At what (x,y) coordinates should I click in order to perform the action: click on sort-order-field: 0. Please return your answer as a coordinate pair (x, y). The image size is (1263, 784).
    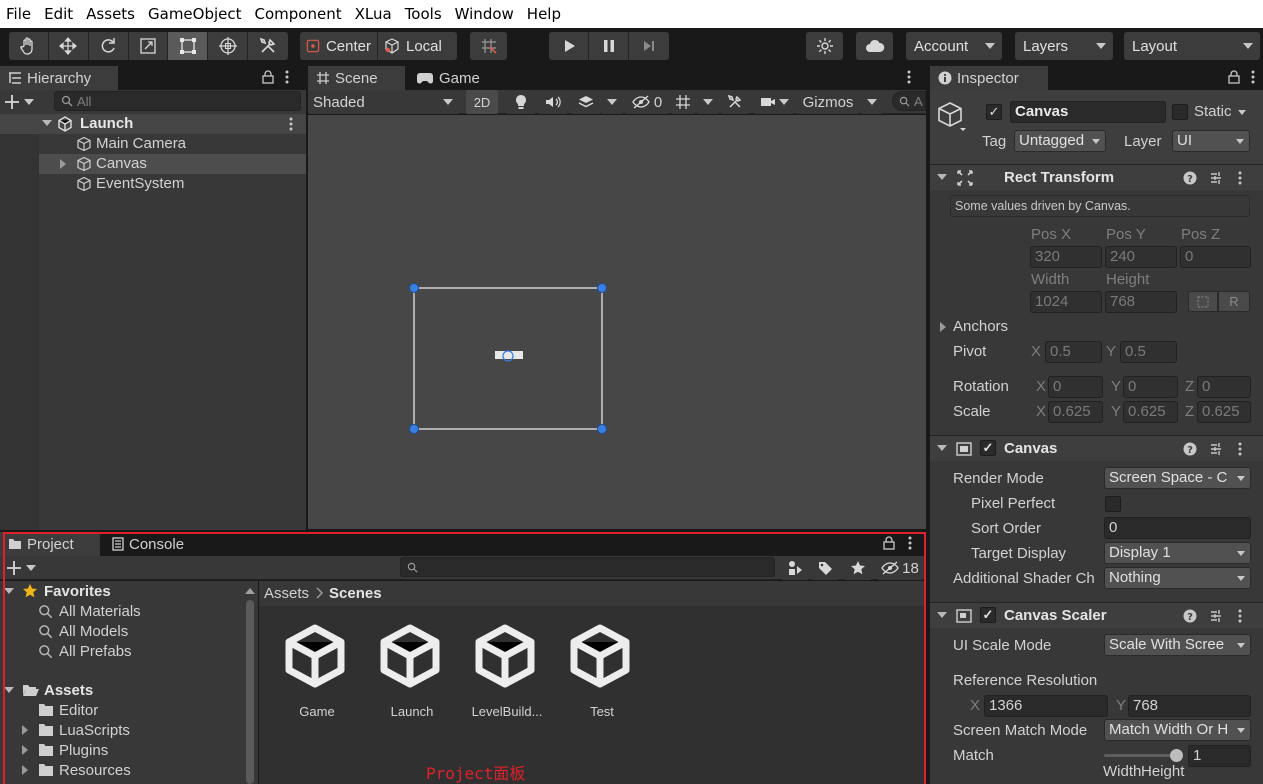
    Looking at the image, I should click on (1177, 528).